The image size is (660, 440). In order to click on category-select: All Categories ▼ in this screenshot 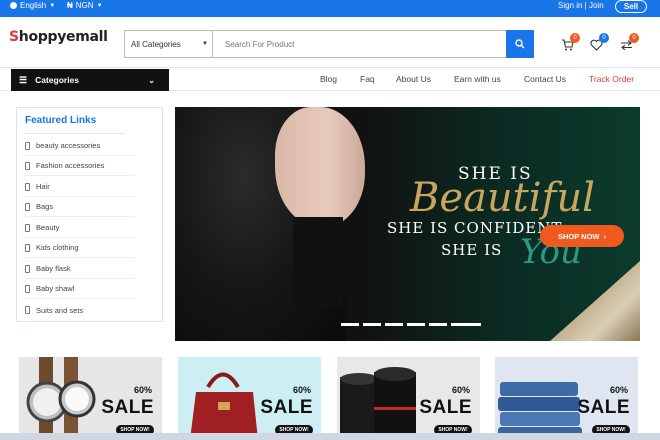, I will do `click(169, 44)`.